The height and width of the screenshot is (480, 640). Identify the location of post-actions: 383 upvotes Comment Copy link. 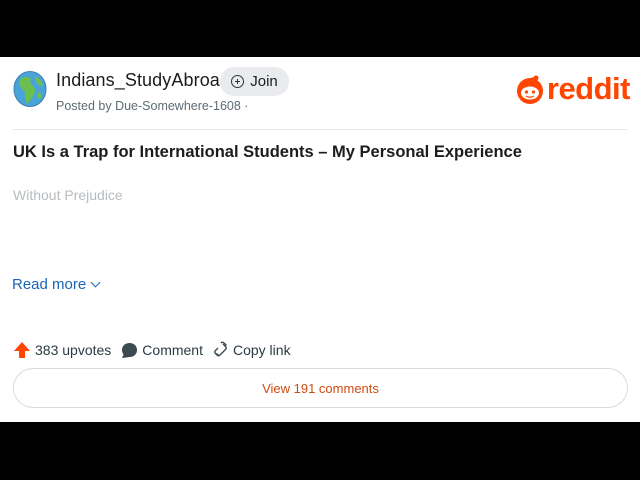
(157, 350).